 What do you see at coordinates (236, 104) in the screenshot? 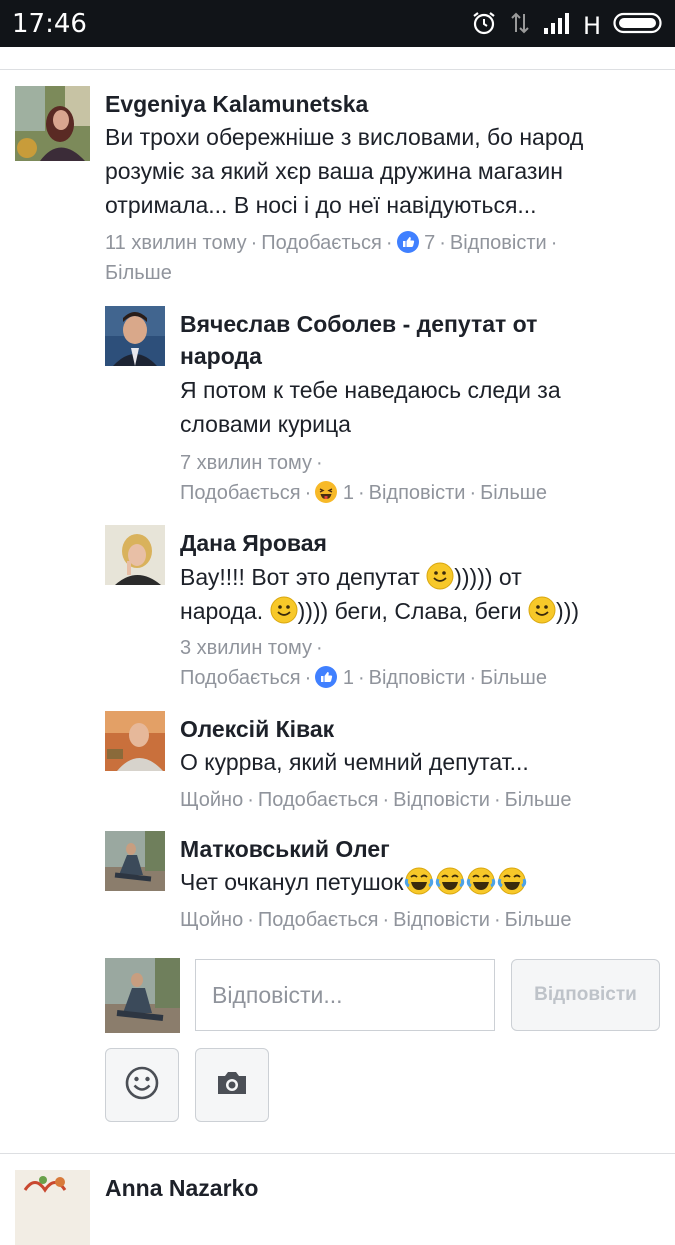
I see `comment-author: Evgeniya Kalamunetska` at bounding box center [236, 104].